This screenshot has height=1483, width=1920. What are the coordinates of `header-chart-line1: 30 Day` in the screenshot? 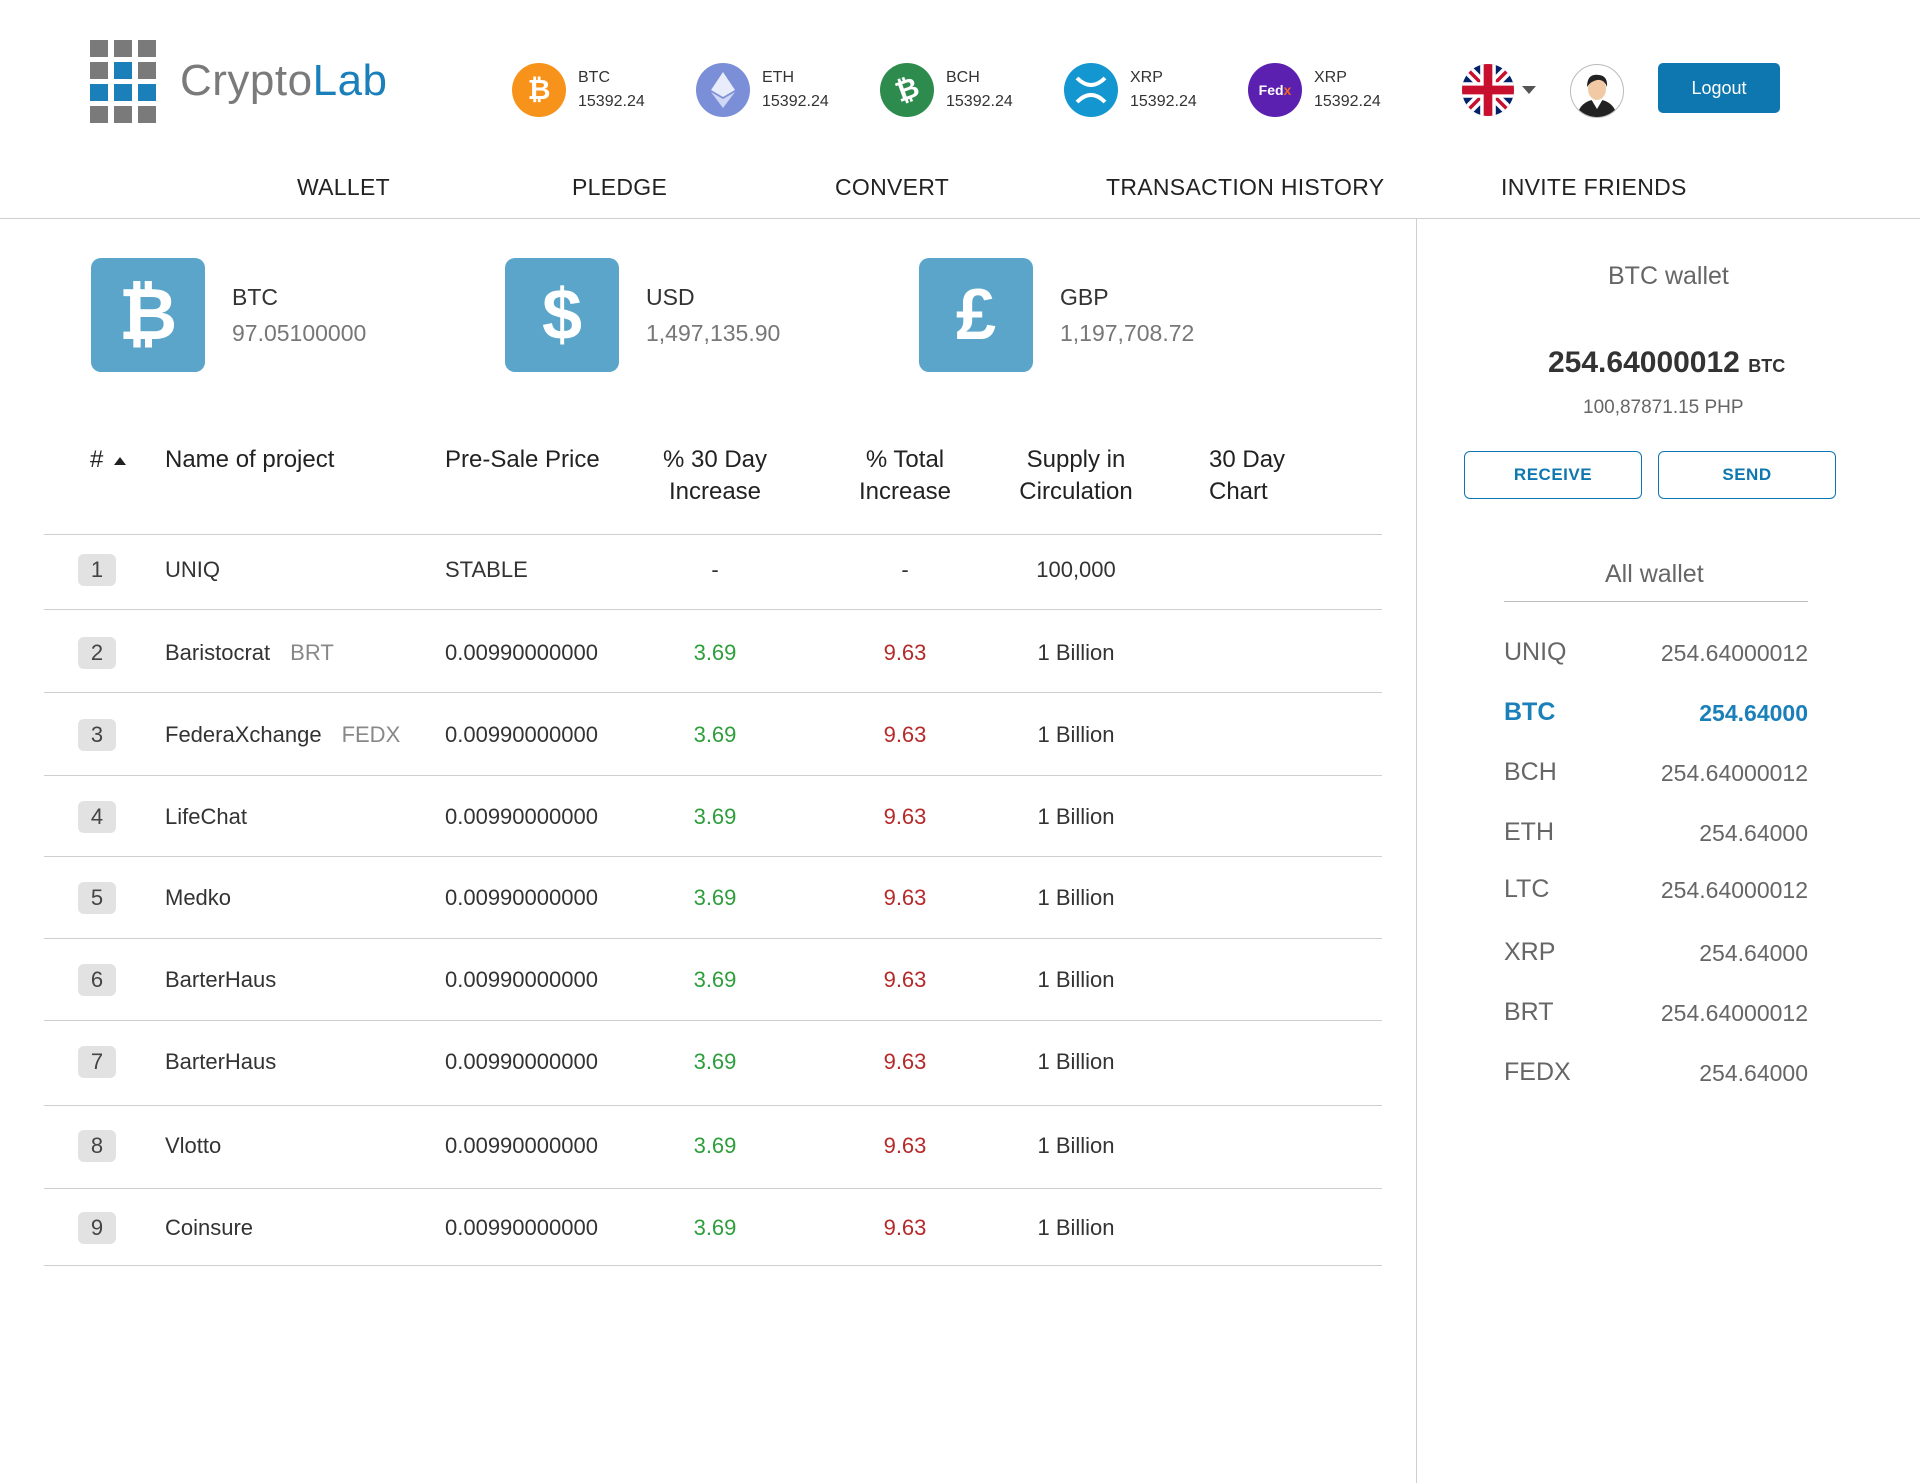 It's located at (1247, 459).